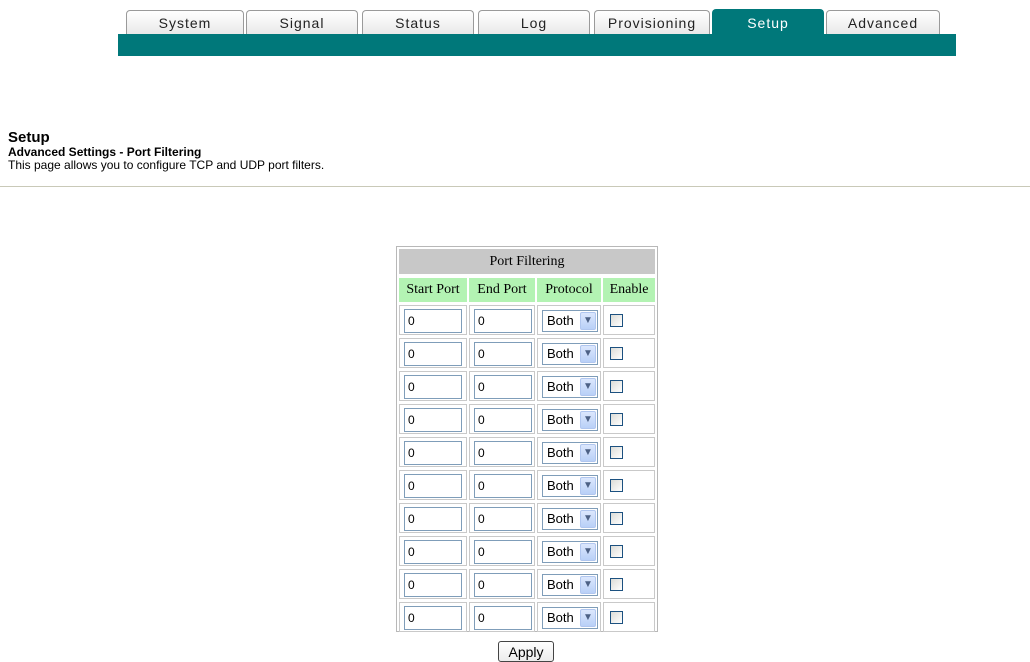  Describe the element at coordinates (534, 22) in the screenshot. I see `tab-log: Log` at that location.